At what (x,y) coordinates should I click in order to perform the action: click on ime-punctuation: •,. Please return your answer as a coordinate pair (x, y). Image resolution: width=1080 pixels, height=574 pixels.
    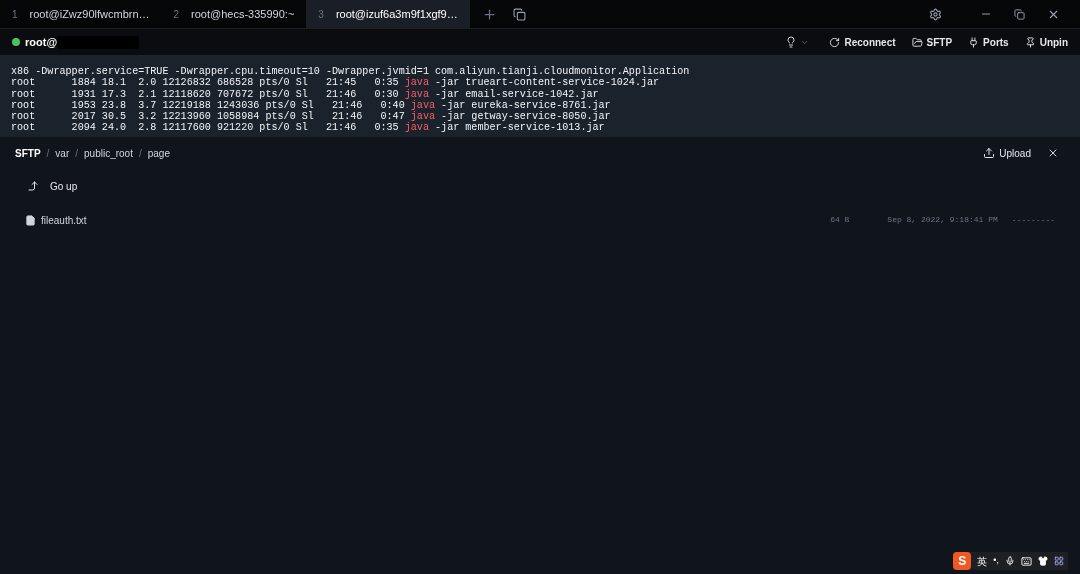
    Looking at the image, I should click on (996, 561).